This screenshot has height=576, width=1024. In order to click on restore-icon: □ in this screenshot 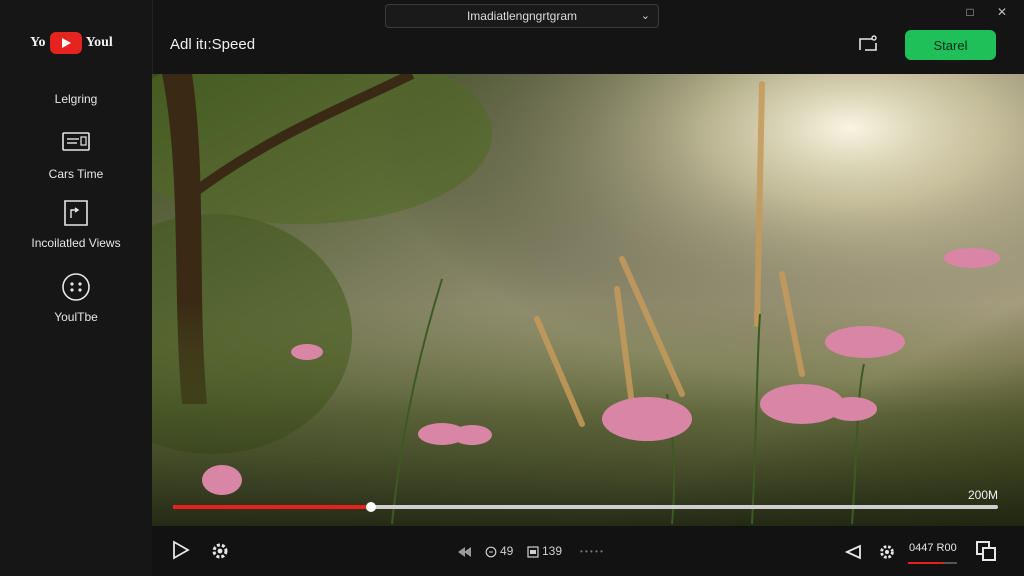, I will do `click(970, 12)`.